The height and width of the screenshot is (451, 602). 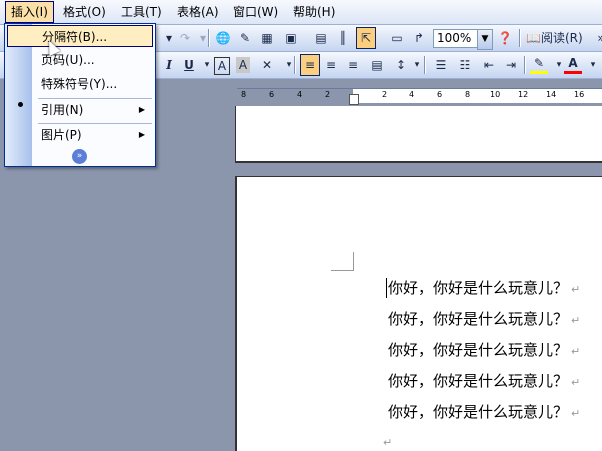 I want to click on ruler-tick: 12, so click(x=523, y=94).